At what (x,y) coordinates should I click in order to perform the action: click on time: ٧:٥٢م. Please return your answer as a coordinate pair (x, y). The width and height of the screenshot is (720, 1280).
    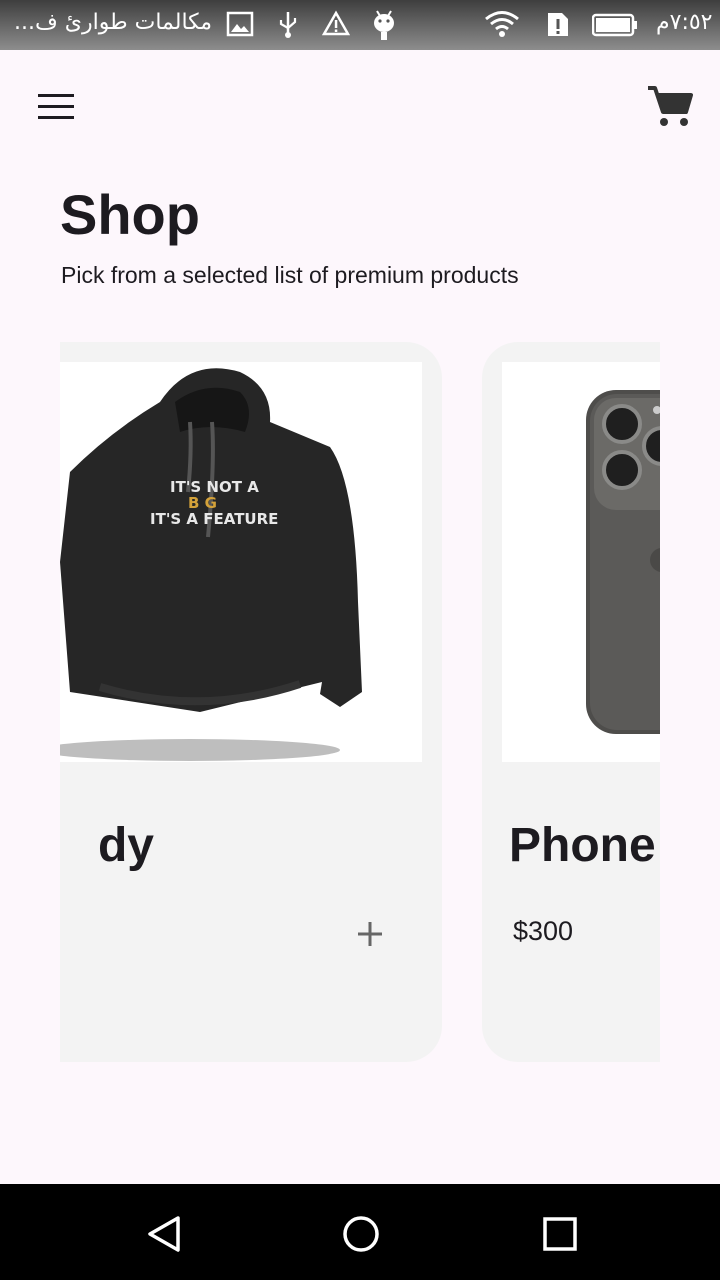
    Looking at the image, I should click on (684, 22).